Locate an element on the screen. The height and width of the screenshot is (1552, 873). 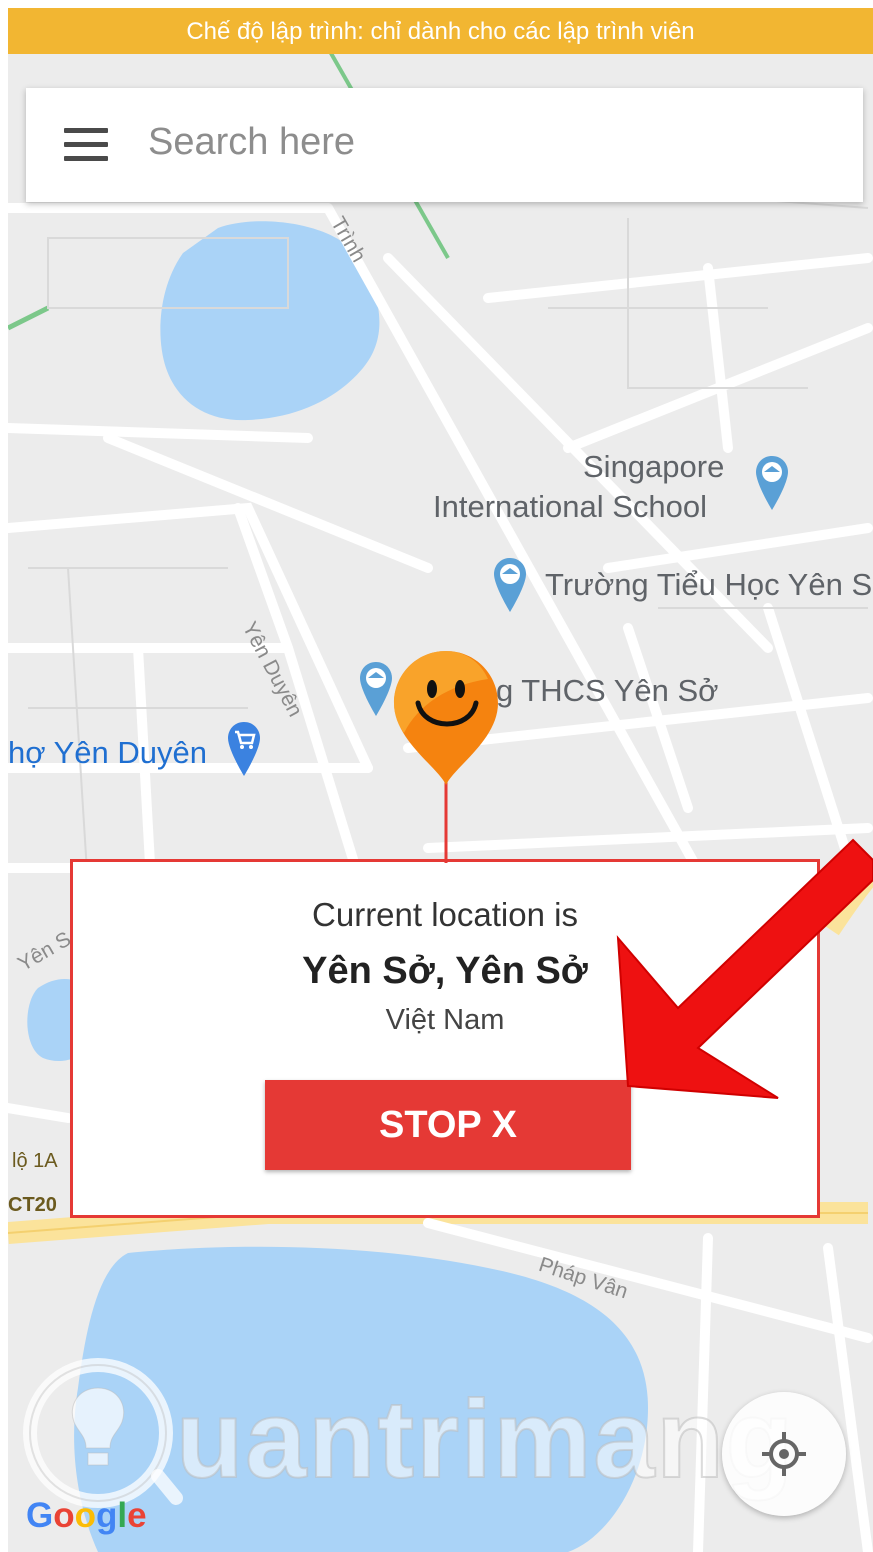
poi-label-singapore: Singapore is located at coordinates (653, 467).